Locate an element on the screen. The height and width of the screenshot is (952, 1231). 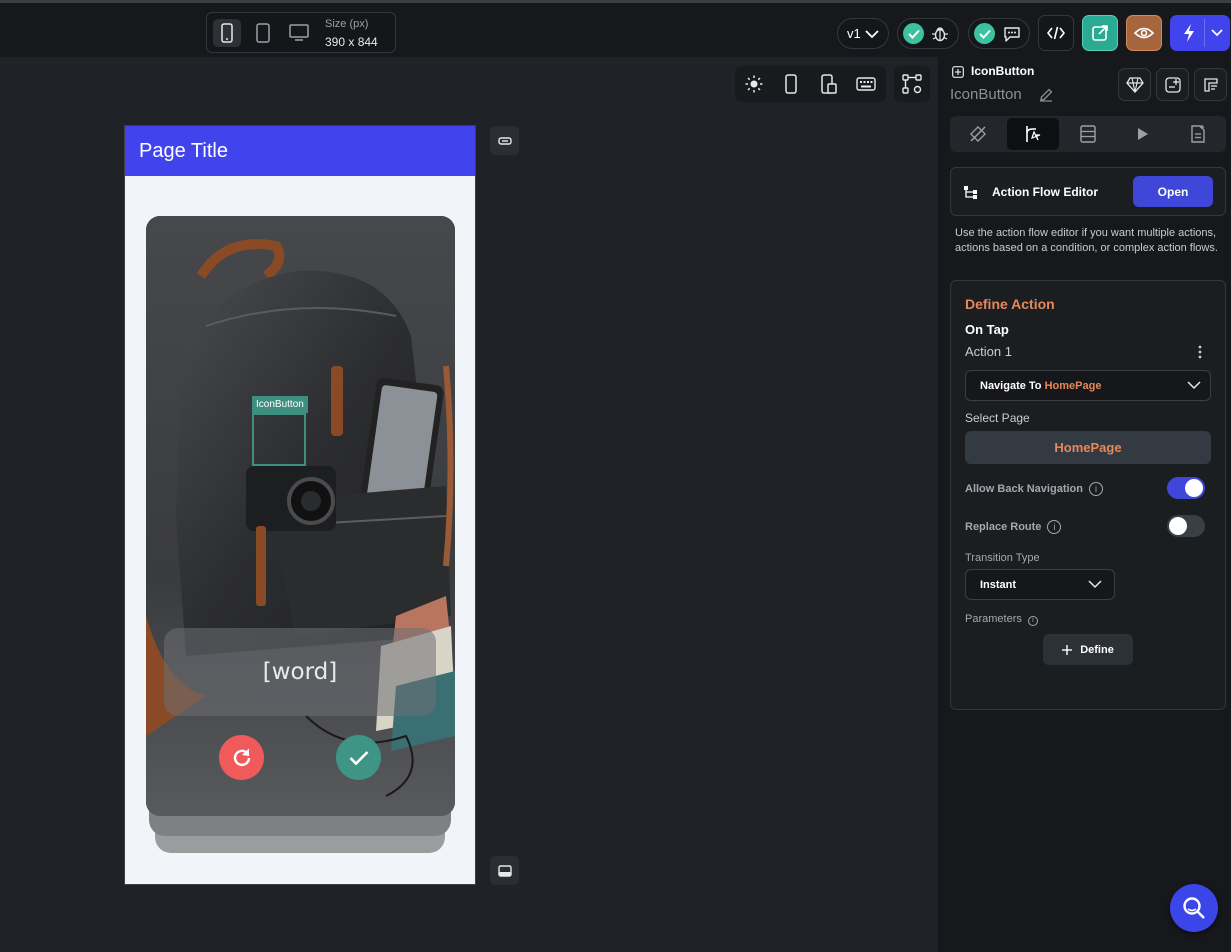
size-value: 390 x 844 is located at coordinates (351, 42).